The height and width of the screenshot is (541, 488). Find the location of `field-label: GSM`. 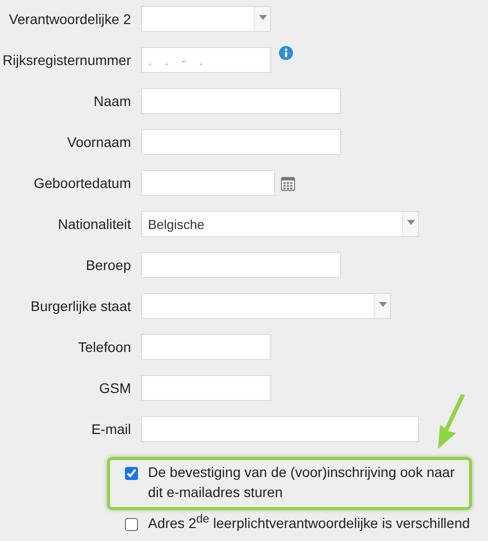

field-label: GSM is located at coordinates (115, 388).